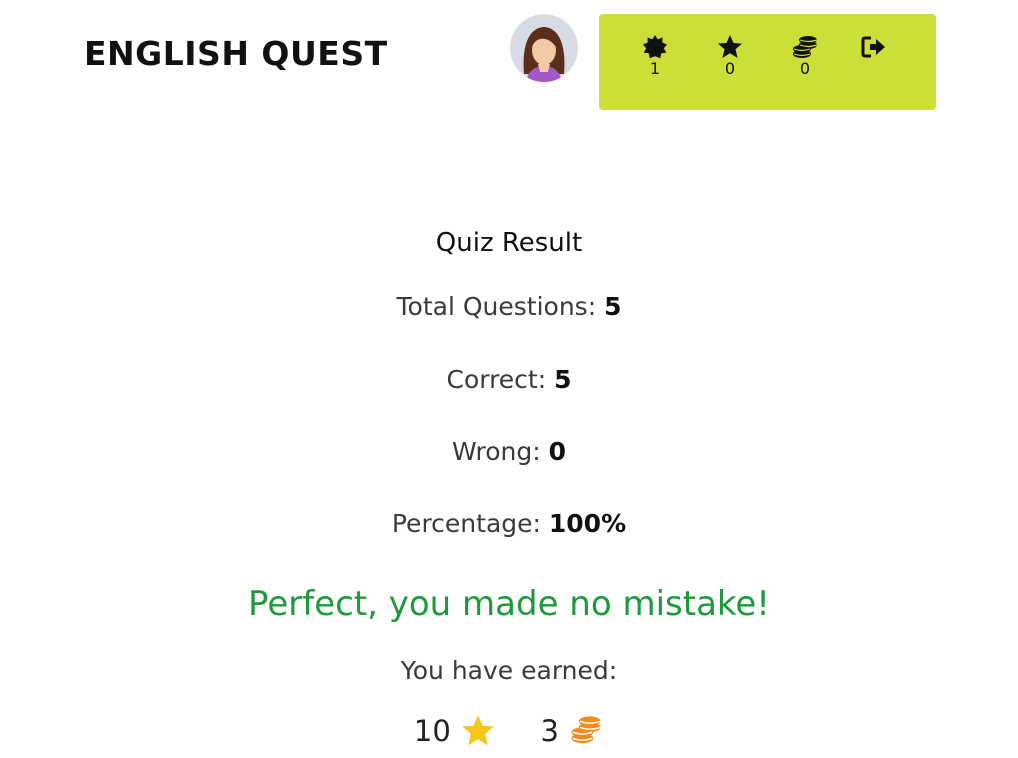  Describe the element at coordinates (549, 731) in the screenshot. I see `earned-coins-value: 3` at that location.